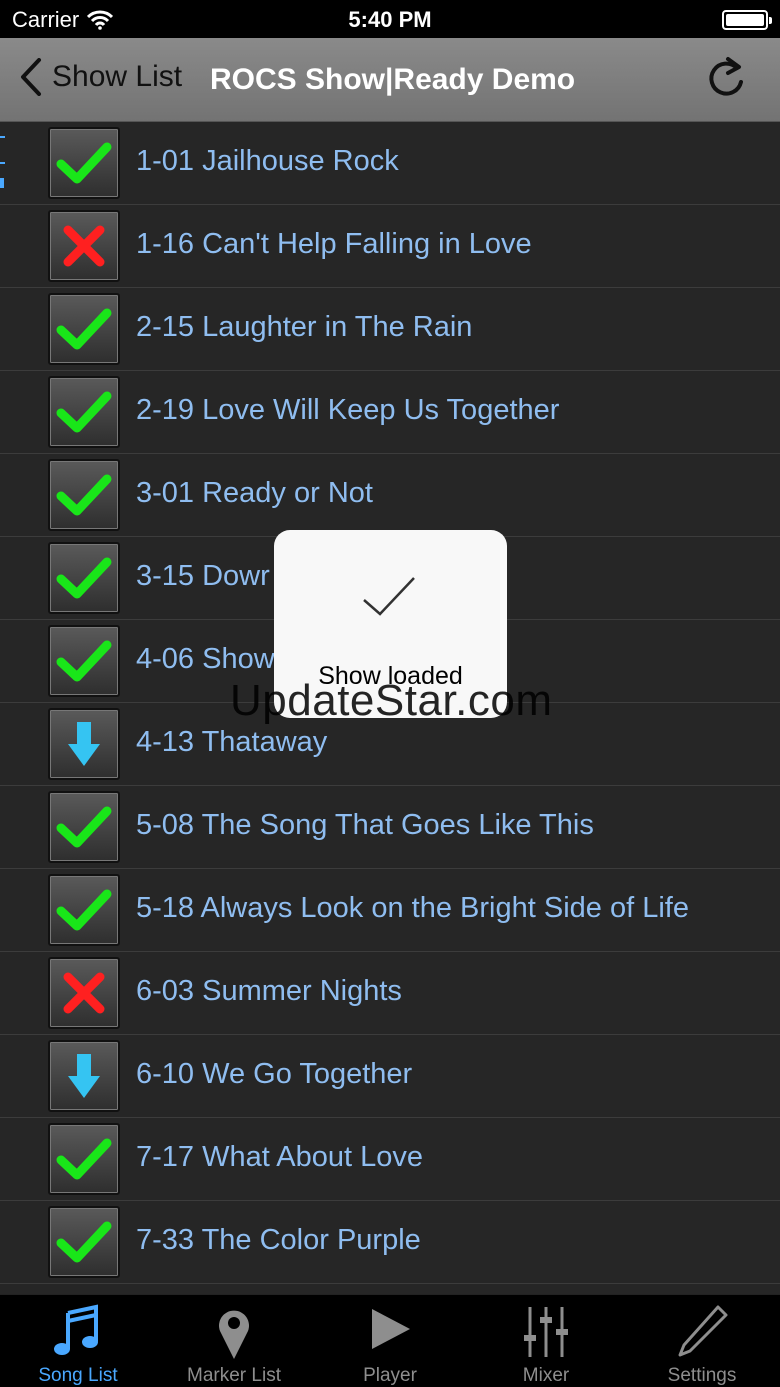 The width and height of the screenshot is (780, 1387). What do you see at coordinates (269, 991) in the screenshot?
I see `song-title: 6-03 Summer Nights` at bounding box center [269, 991].